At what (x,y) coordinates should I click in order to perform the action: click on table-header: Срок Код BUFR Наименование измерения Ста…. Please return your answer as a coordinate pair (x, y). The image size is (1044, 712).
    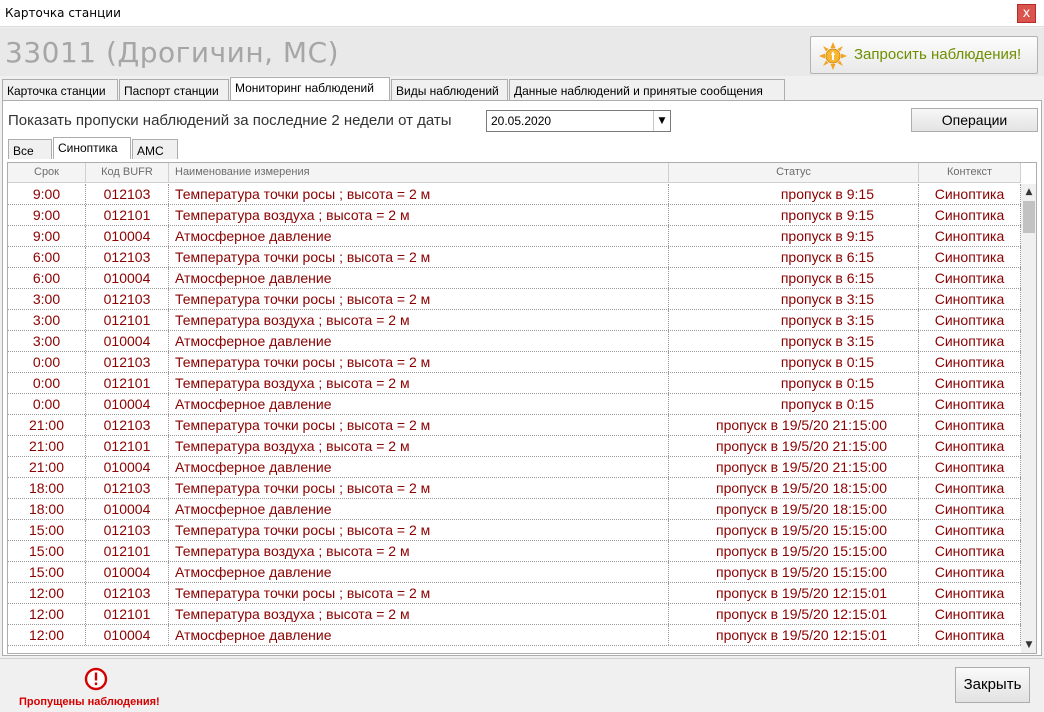
    Looking at the image, I should click on (514, 173).